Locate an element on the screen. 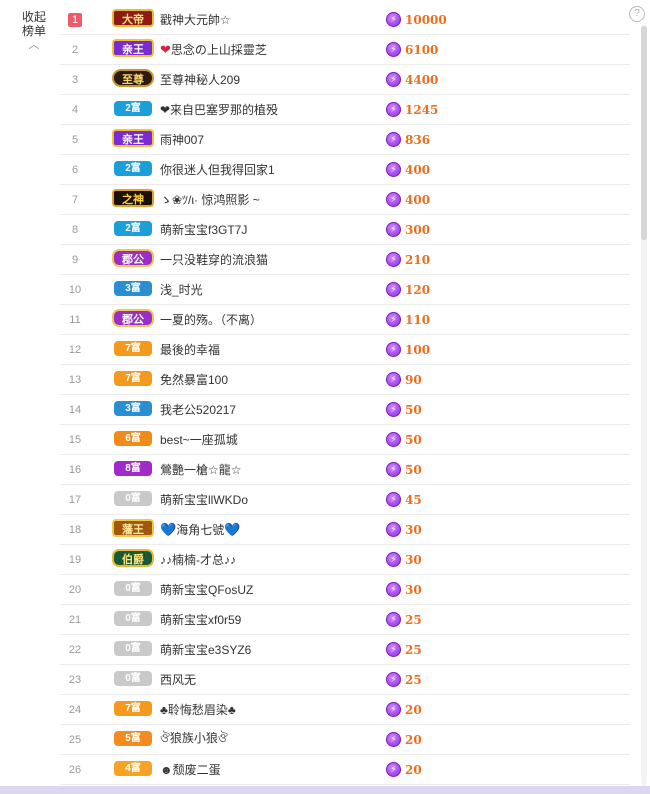  user-name: 我老公520217 is located at coordinates (198, 409).